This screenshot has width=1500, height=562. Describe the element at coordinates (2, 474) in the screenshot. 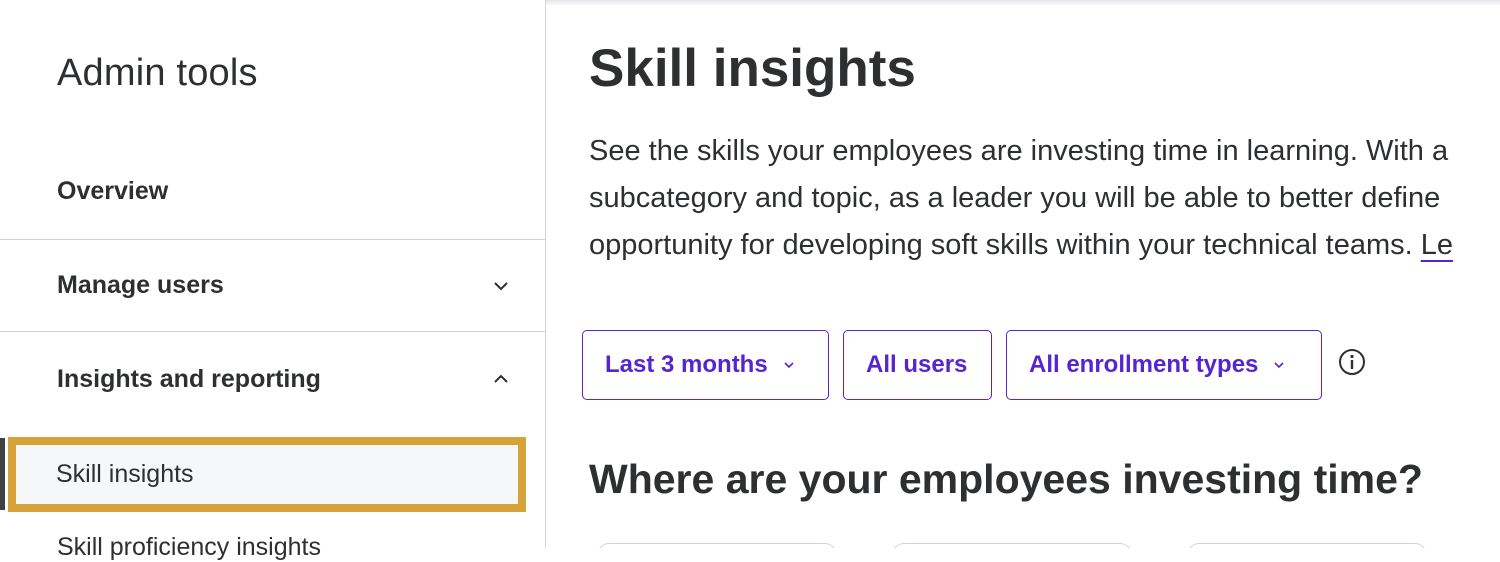

I see `active-indicator` at that location.